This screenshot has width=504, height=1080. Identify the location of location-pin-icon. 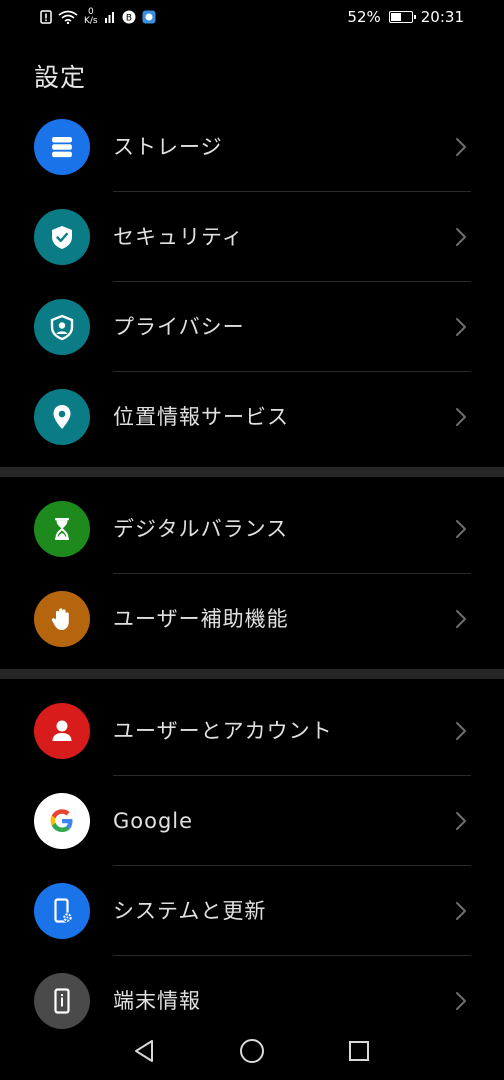
(62, 417).